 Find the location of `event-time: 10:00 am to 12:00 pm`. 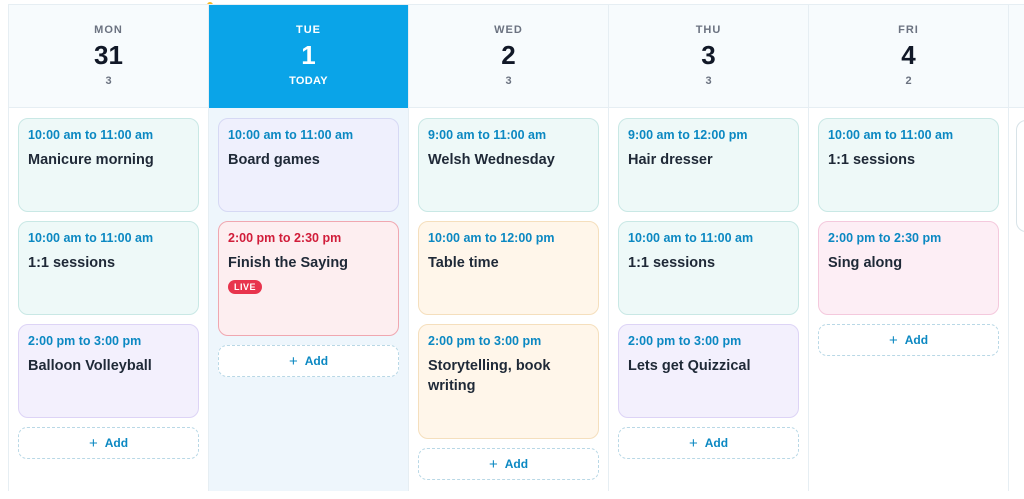

event-time: 10:00 am to 12:00 pm is located at coordinates (491, 238).